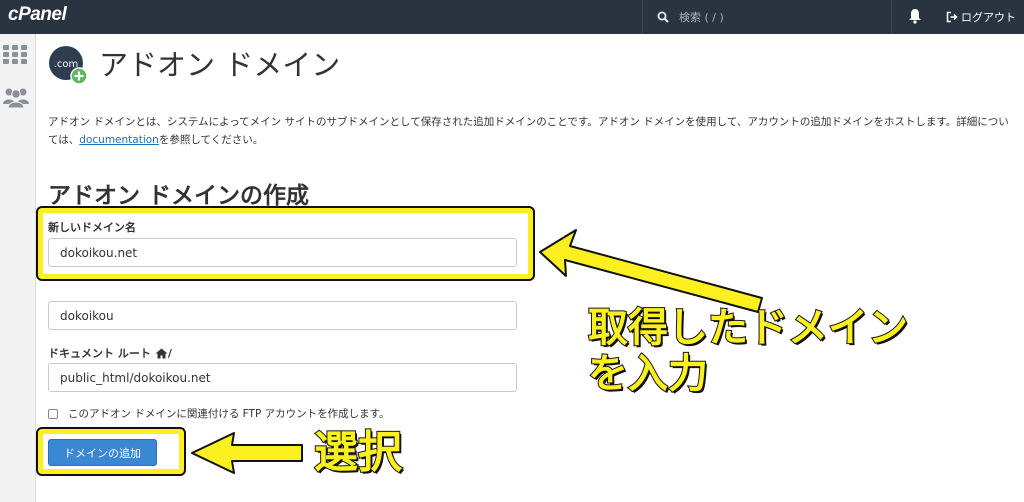 The height and width of the screenshot is (502, 1024). Describe the element at coordinates (247, 453) in the screenshot. I see `arrow-to-button` at that location.